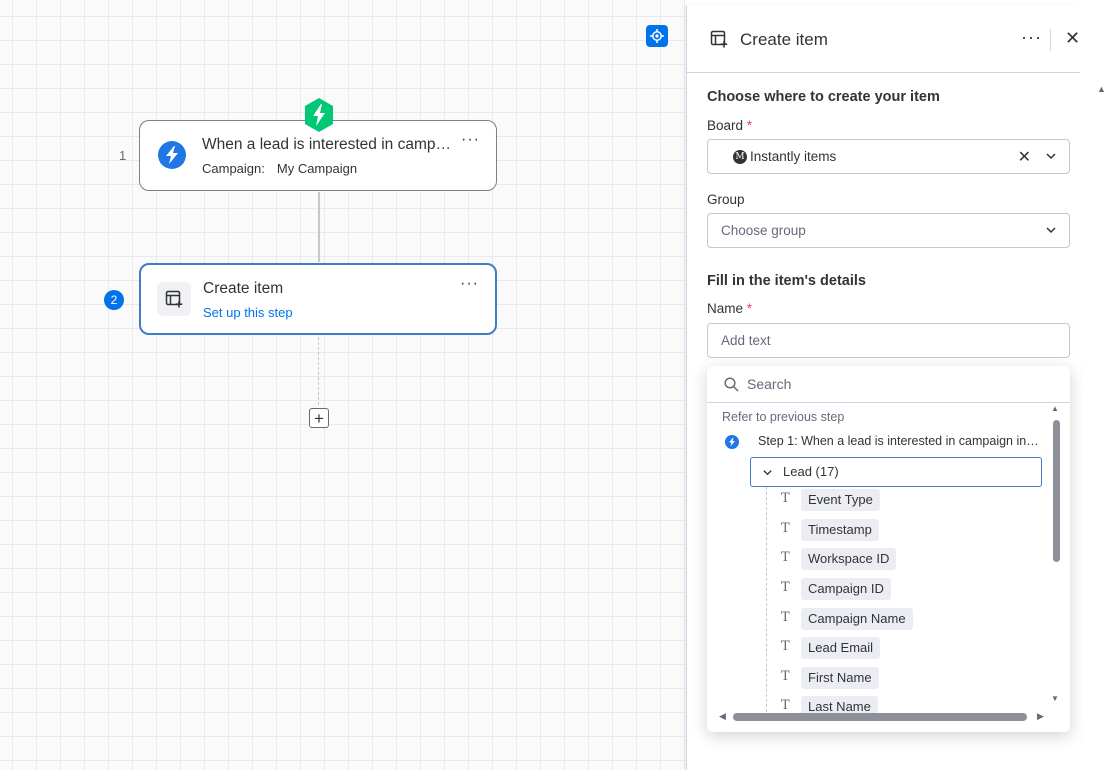 The height and width of the screenshot is (770, 1109). What do you see at coordinates (725, 308) in the screenshot?
I see `name-label-text: Name` at bounding box center [725, 308].